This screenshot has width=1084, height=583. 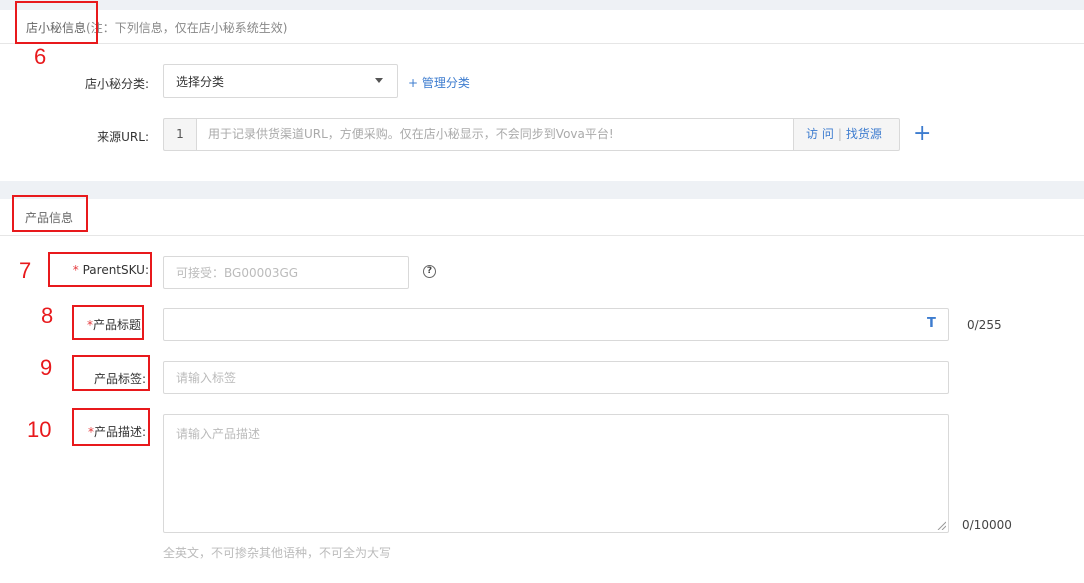 I want to click on resize-handle-icon, so click(x=941, y=525).